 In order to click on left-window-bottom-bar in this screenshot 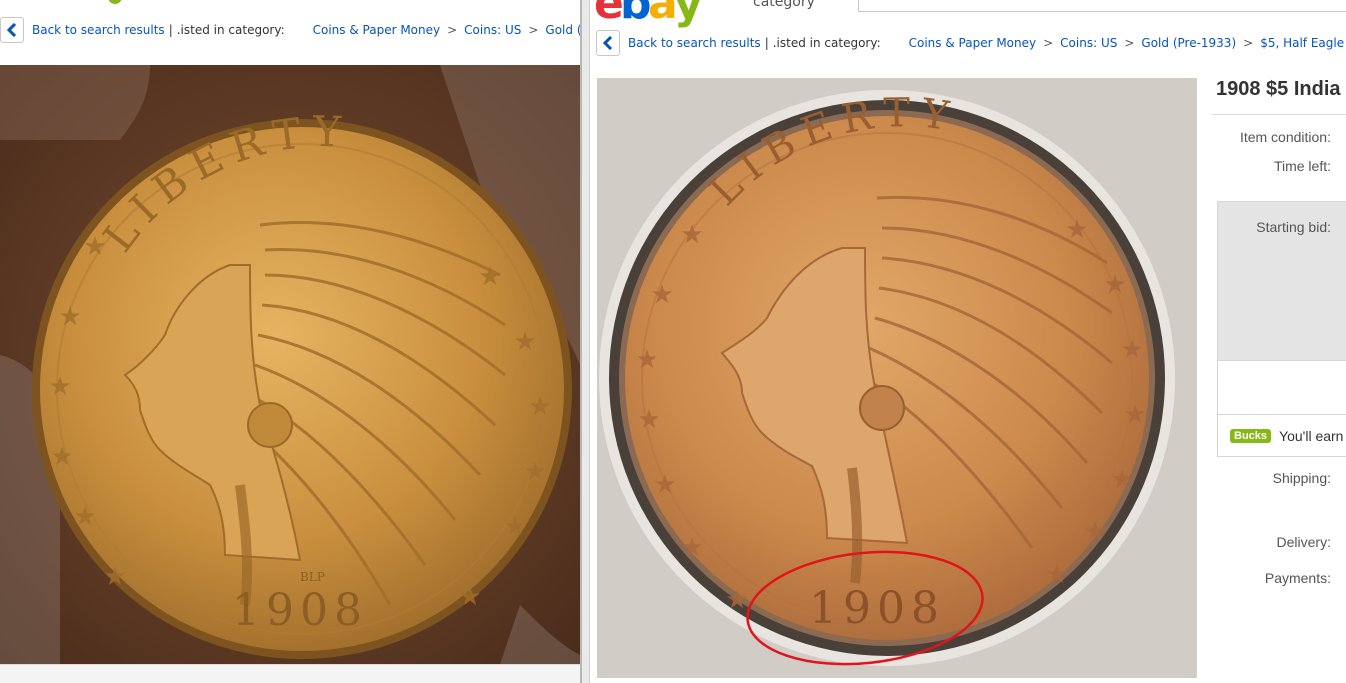, I will do `click(291, 673)`.